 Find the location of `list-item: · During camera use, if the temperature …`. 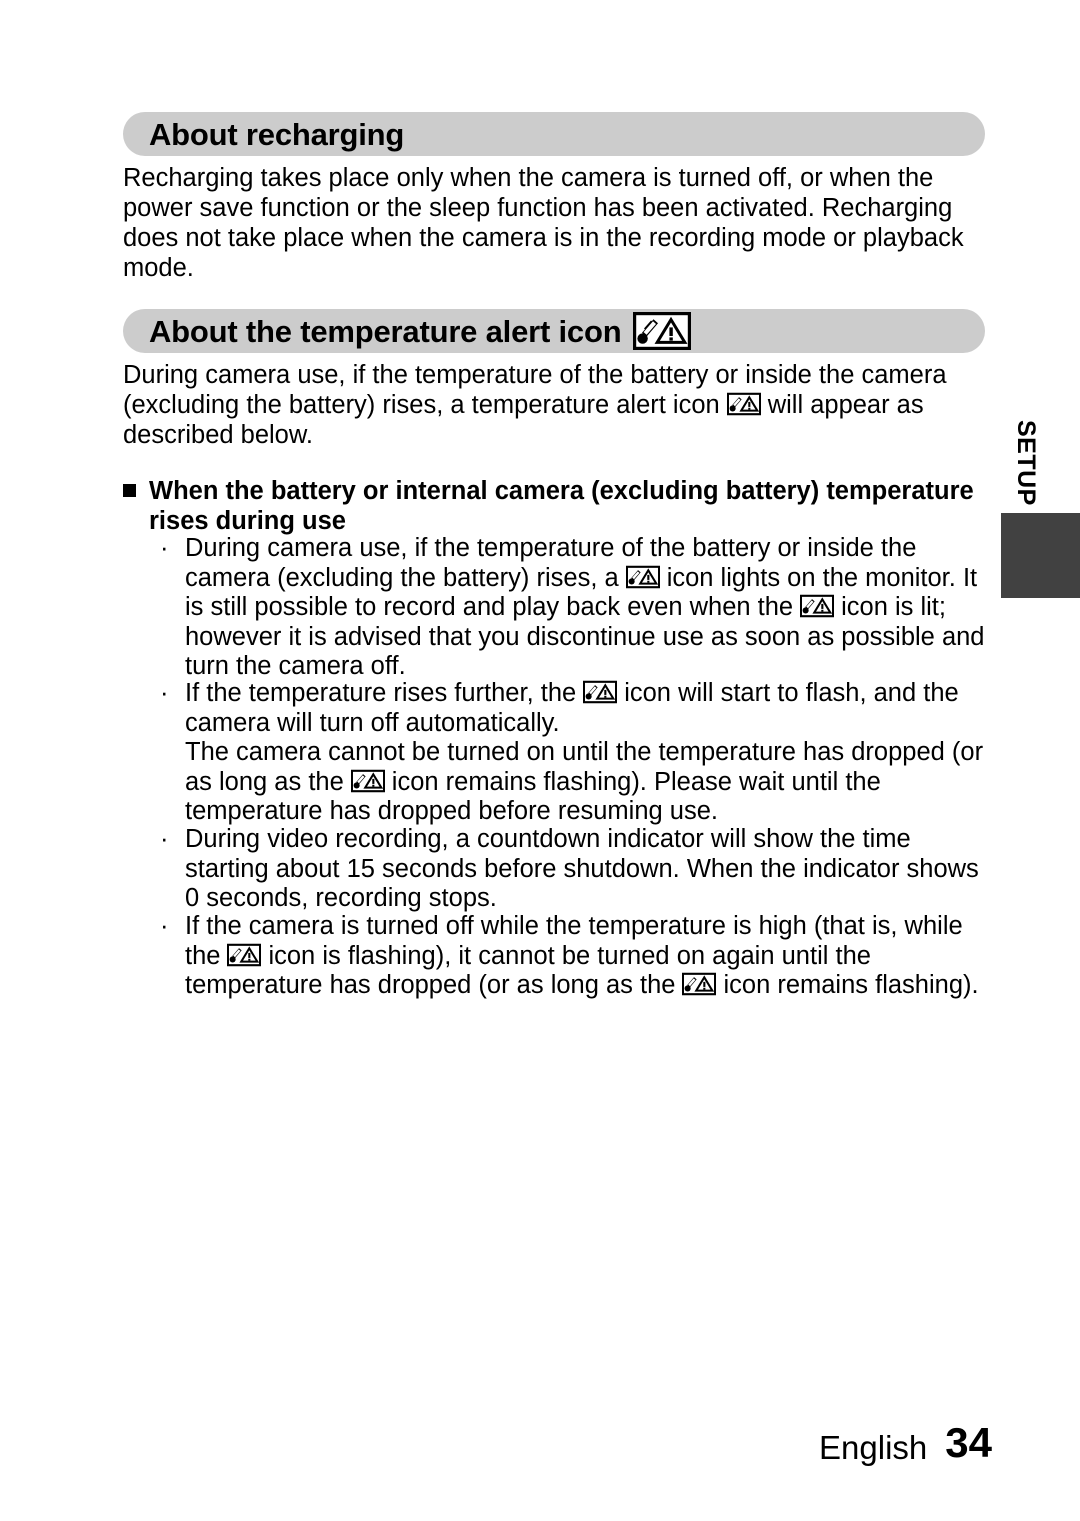

list-item: · During camera use, if the temperature … is located at coordinates (576, 608).